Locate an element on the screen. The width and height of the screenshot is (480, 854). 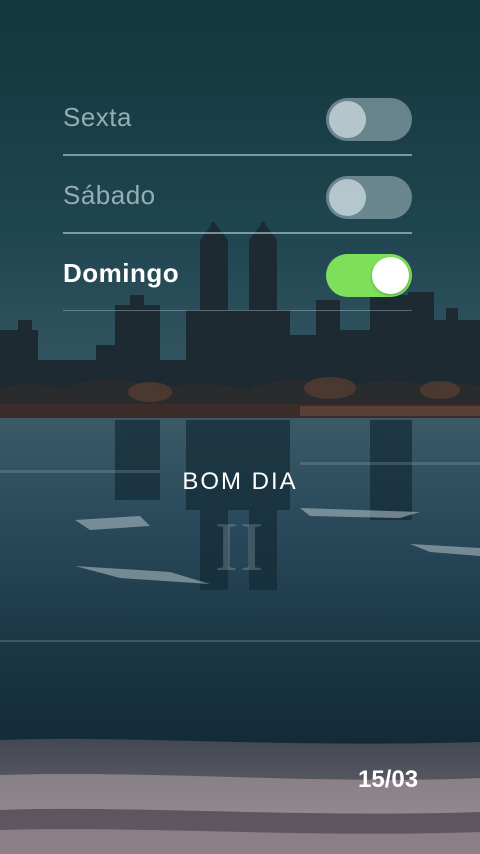
day-label: Sábado is located at coordinates (109, 195).